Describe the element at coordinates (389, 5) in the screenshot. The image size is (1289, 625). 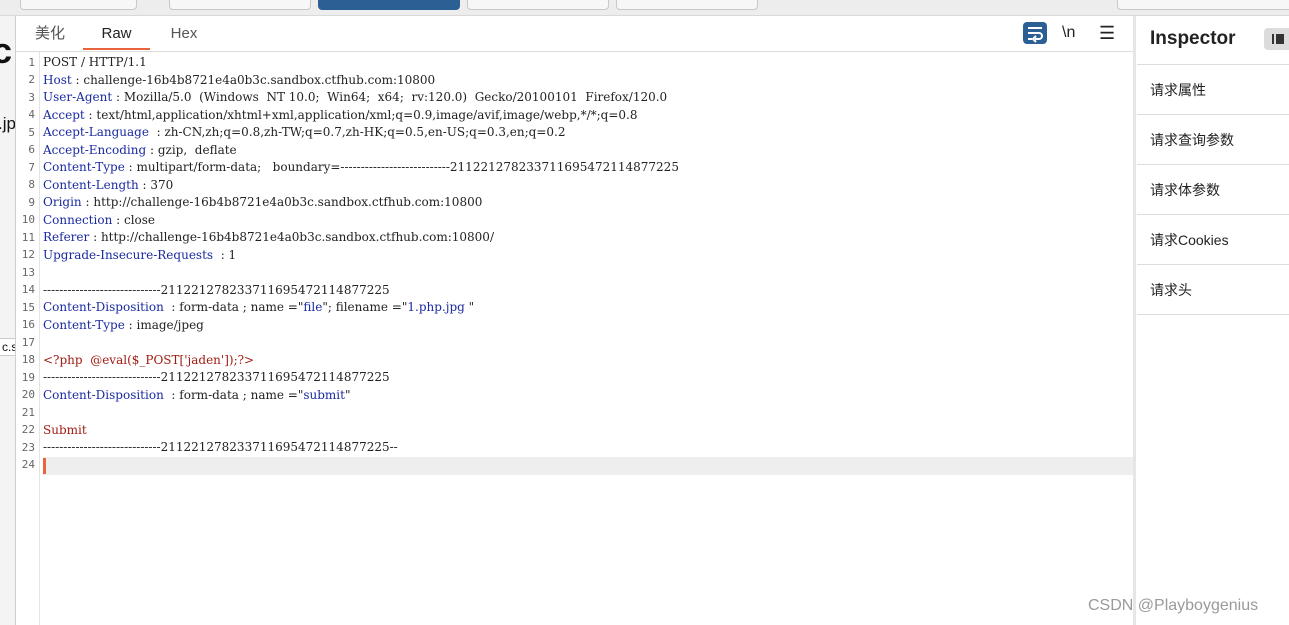
I see `toolbar-button-active` at that location.